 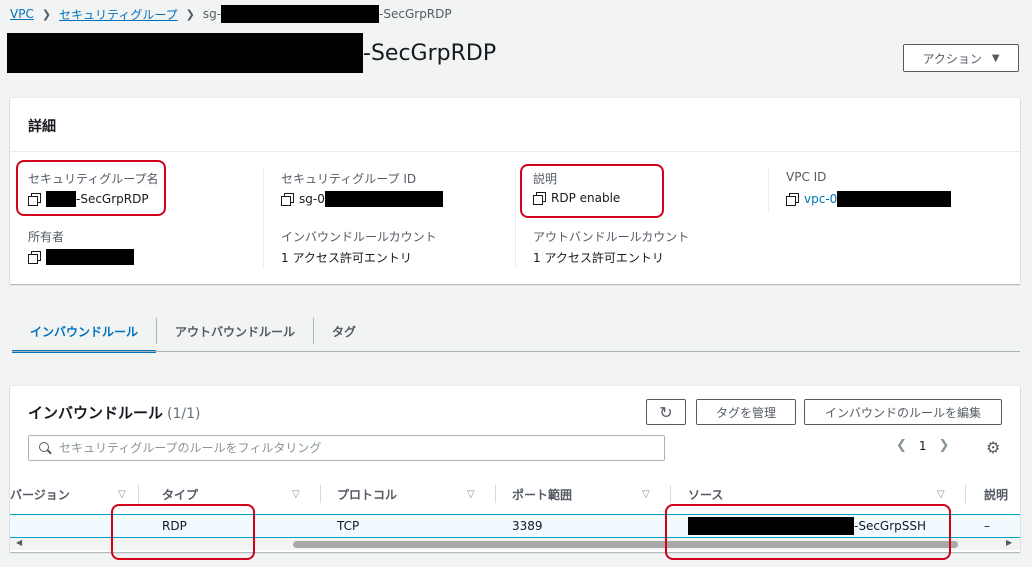 I want to click on scroll-right-icon: ▶, so click(x=1009, y=542).